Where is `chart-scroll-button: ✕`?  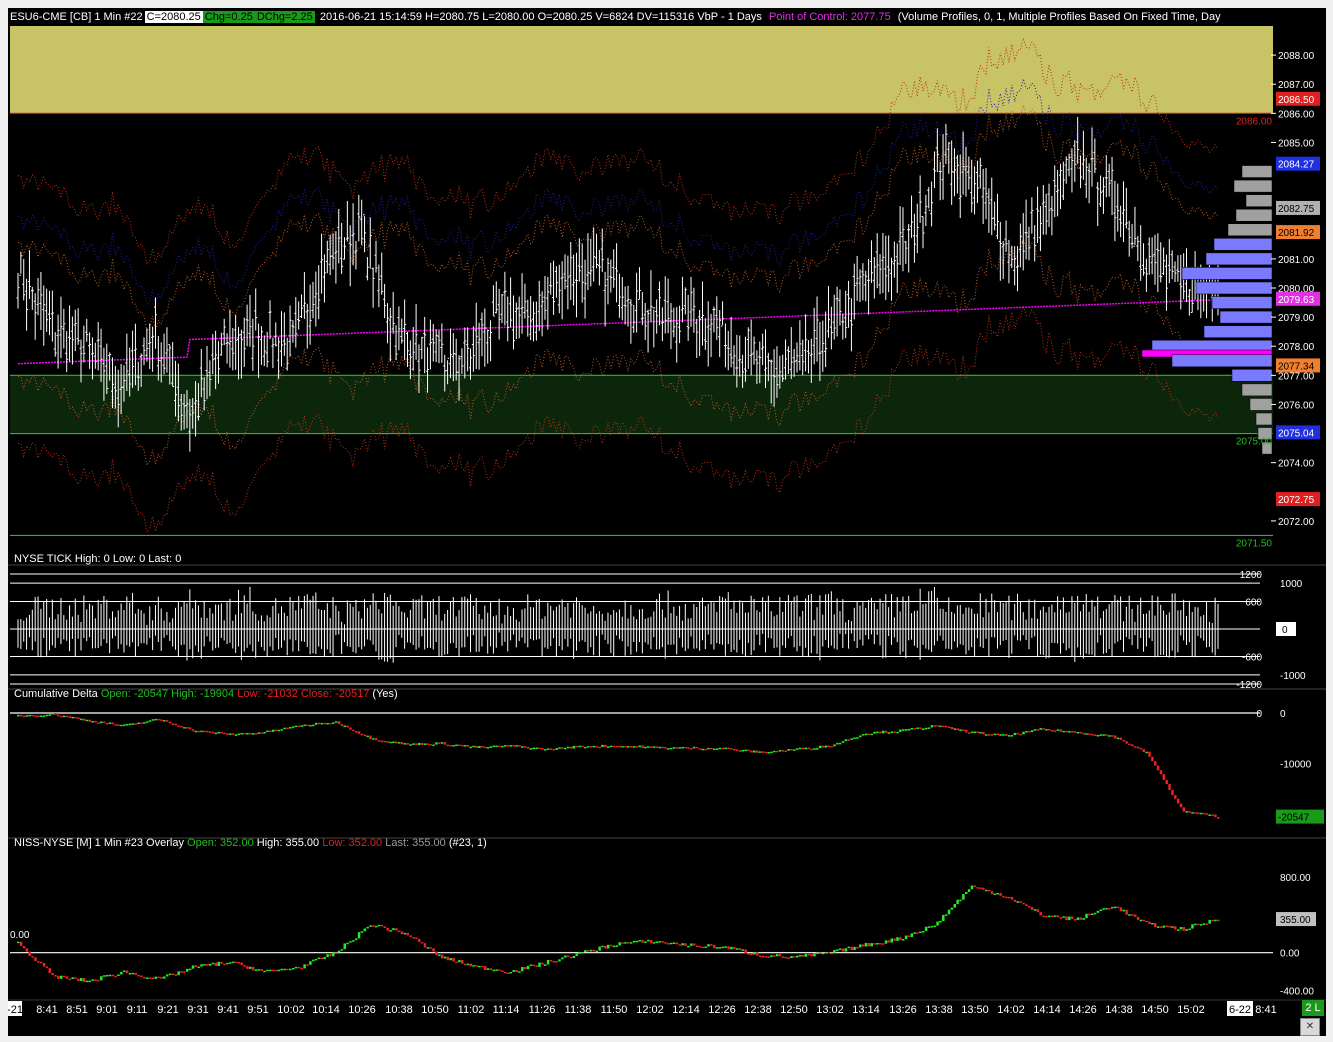
chart-scroll-button: ✕ is located at coordinates (1310, 1027).